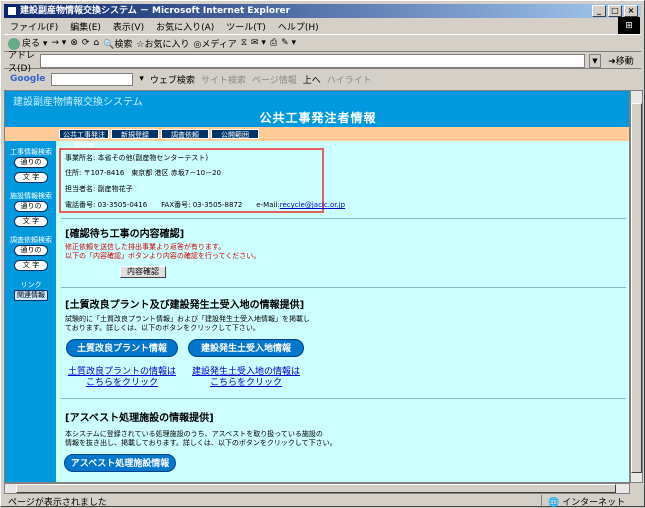 This screenshot has height=508, width=645. Describe the element at coordinates (31, 177) in the screenshot. I see `nav-construction-search-text: 文 字` at that location.